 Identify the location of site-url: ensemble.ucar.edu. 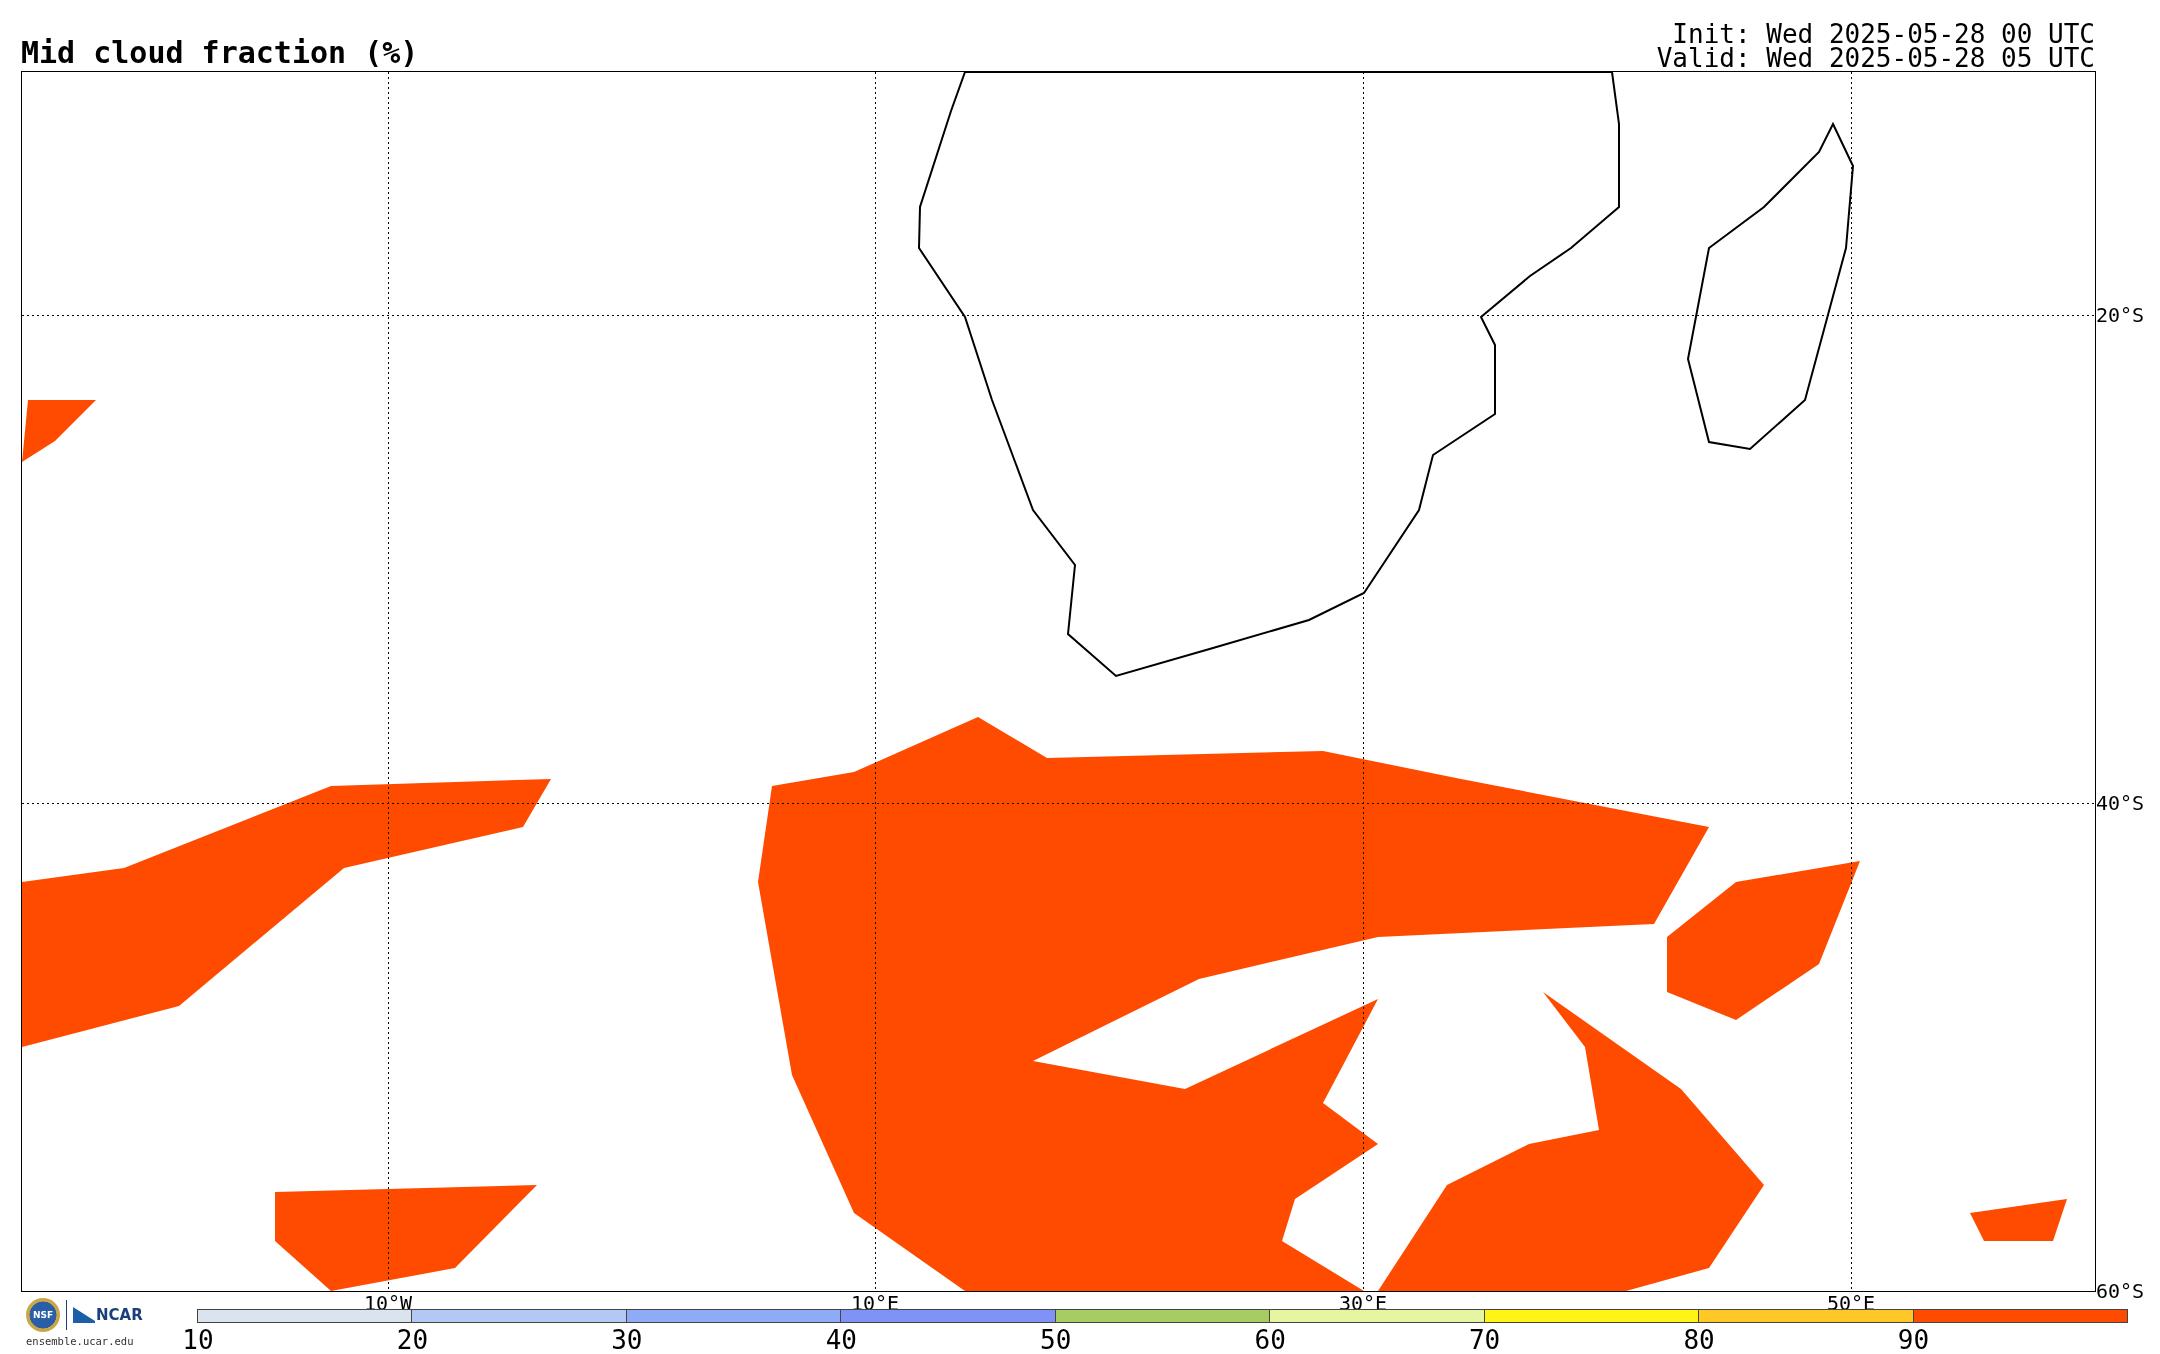
(80, 1341).